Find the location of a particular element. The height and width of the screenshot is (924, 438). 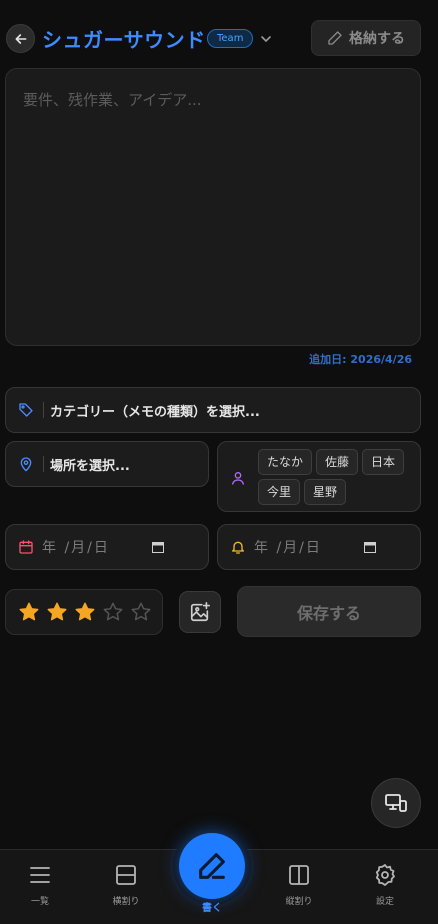

nav-item-label: 書く is located at coordinates (212, 908).